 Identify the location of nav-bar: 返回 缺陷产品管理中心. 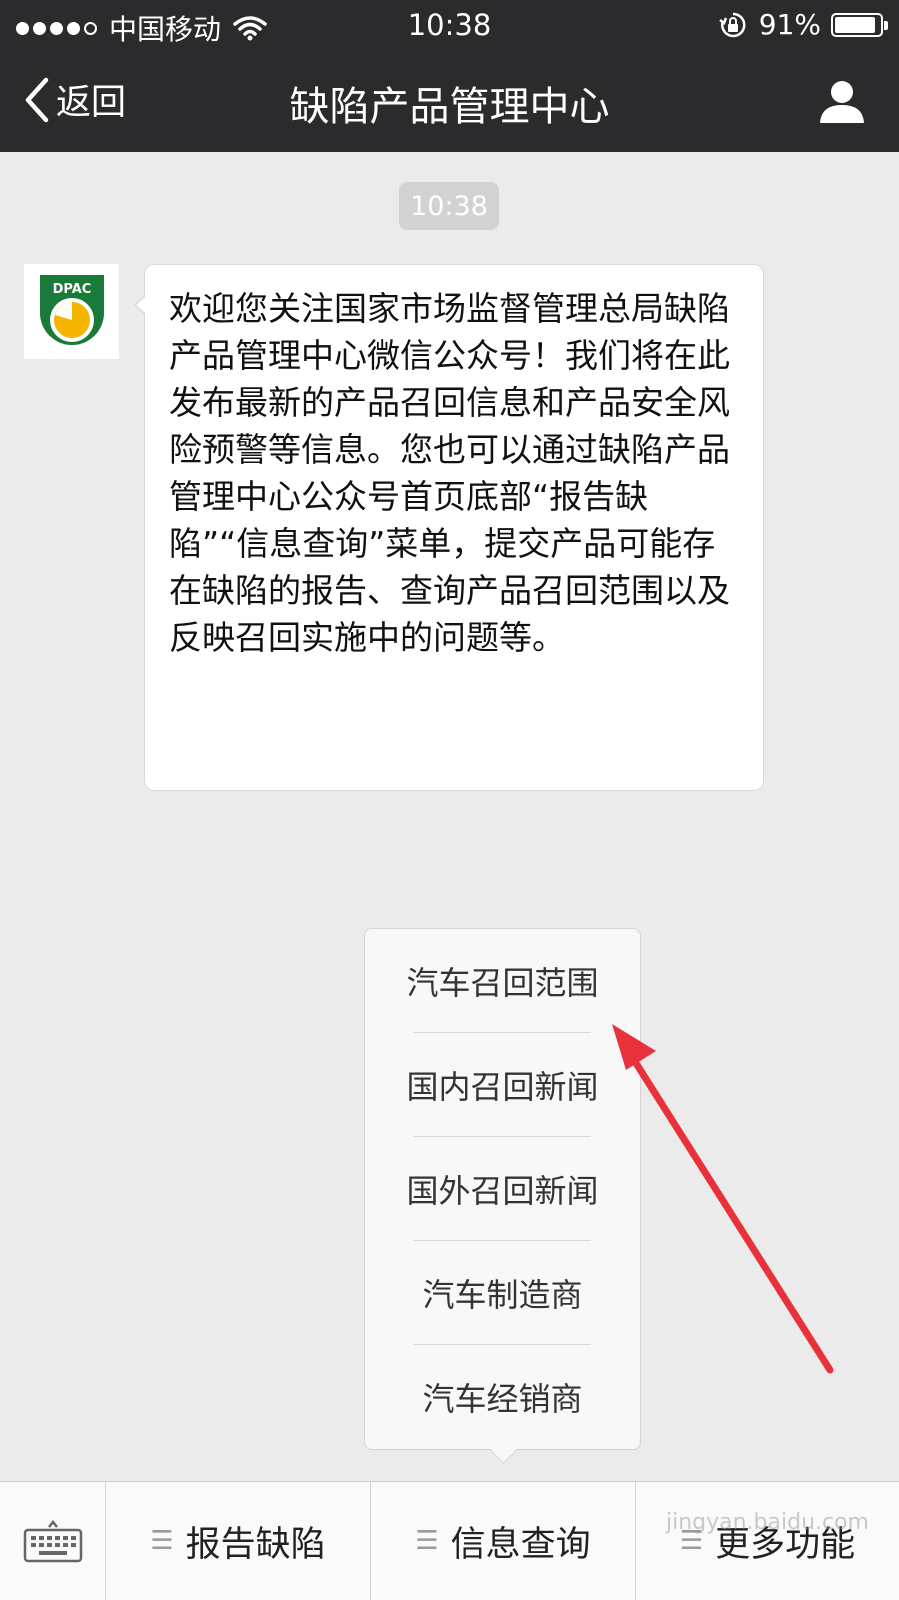
(449, 101).